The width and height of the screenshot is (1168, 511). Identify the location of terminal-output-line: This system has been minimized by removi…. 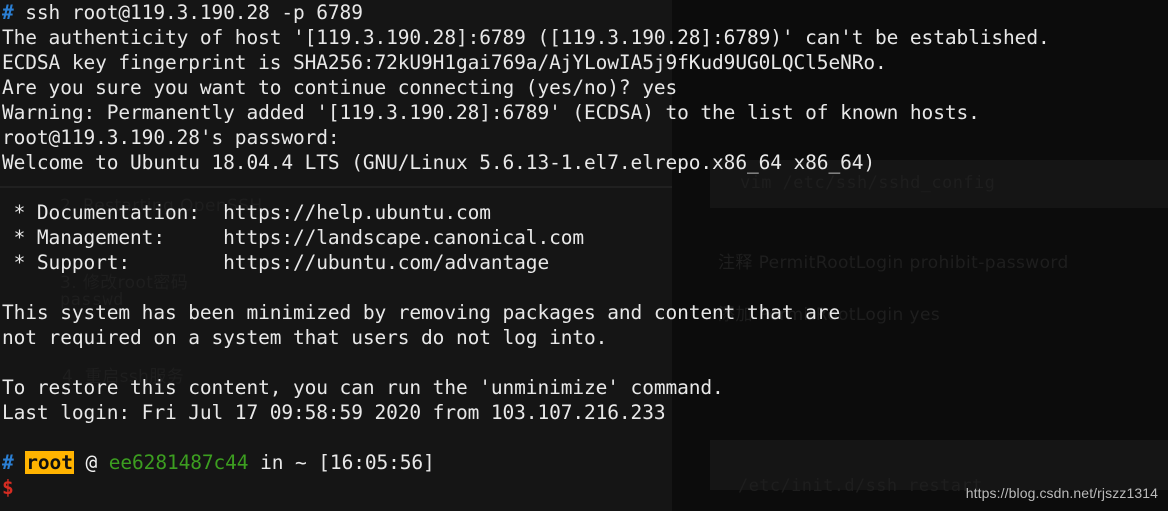
(421, 312).